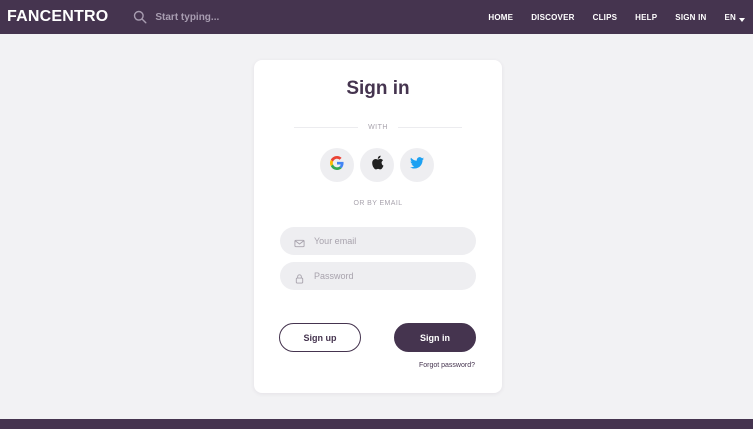  Describe the element at coordinates (140, 17) in the screenshot. I see `search-icon` at that location.